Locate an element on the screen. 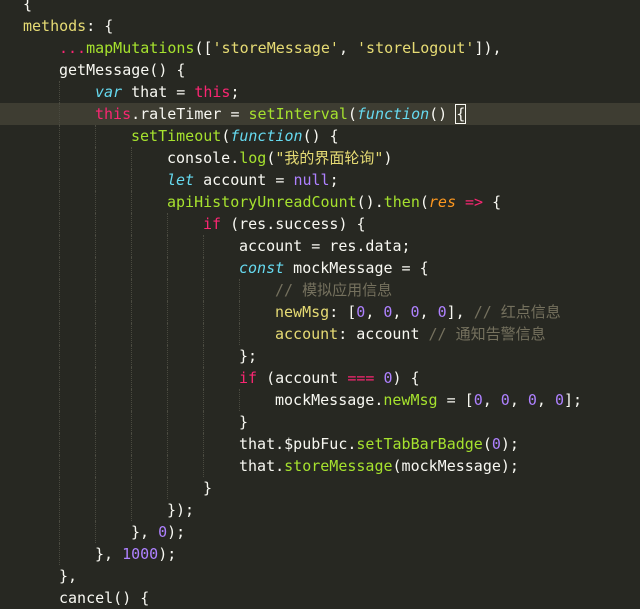  code-token: { is located at coordinates (492, 202).